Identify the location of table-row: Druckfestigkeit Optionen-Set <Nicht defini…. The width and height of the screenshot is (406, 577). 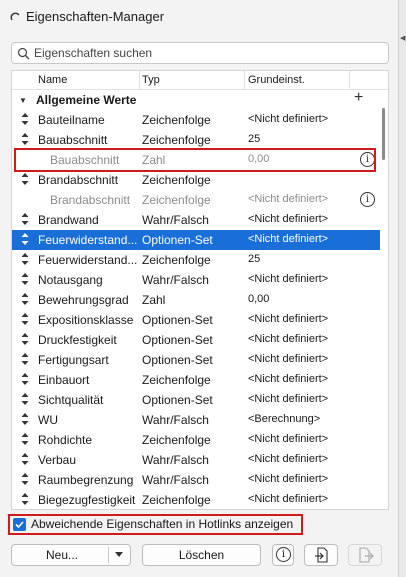
(196, 340).